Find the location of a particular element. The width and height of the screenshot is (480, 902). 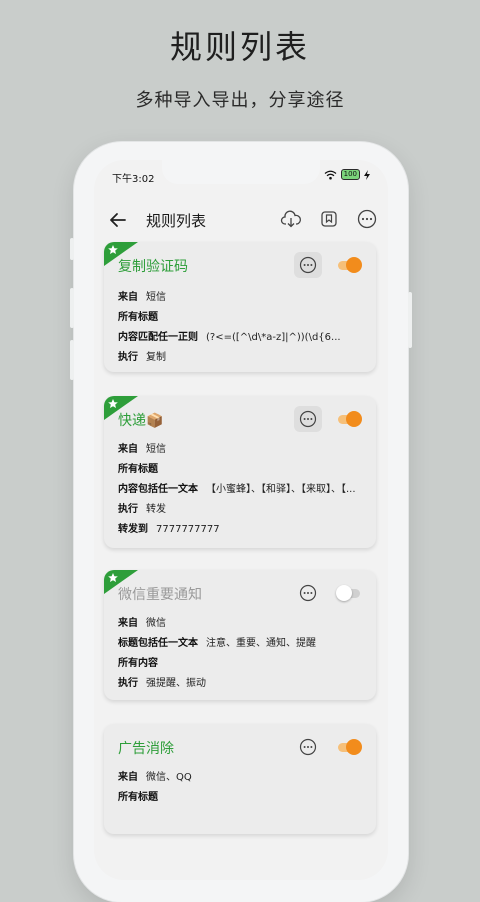

status-icons: 100 is located at coordinates (347, 174).